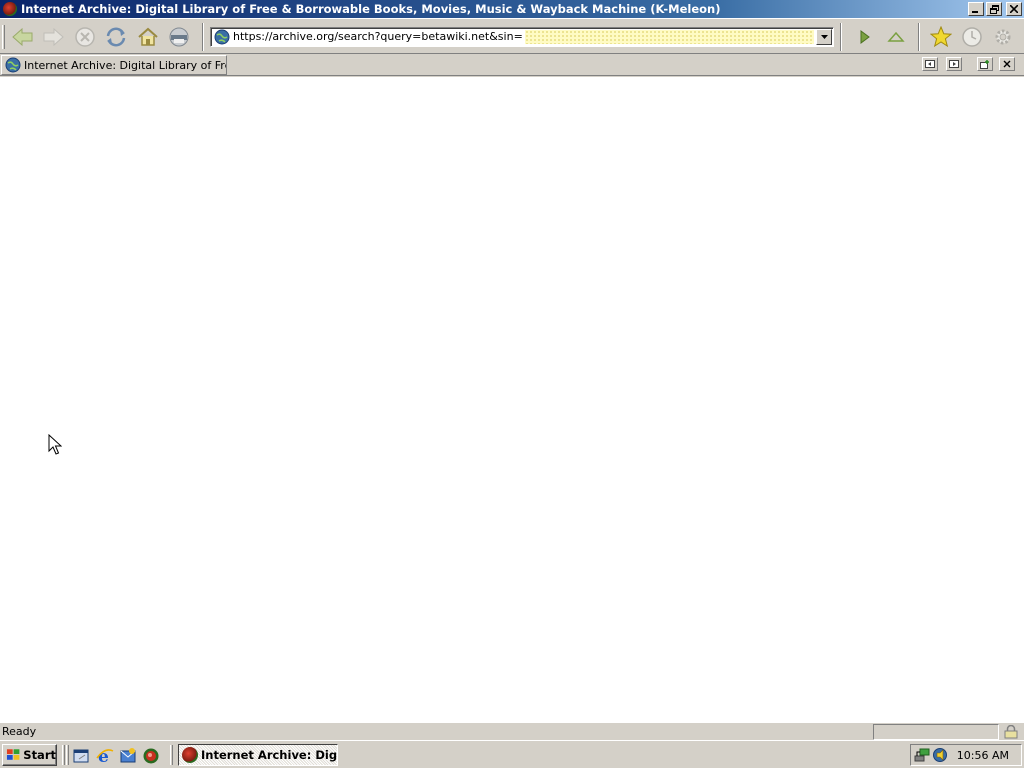 The image size is (1024, 768). I want to click on close-button, so click(1014, 9).